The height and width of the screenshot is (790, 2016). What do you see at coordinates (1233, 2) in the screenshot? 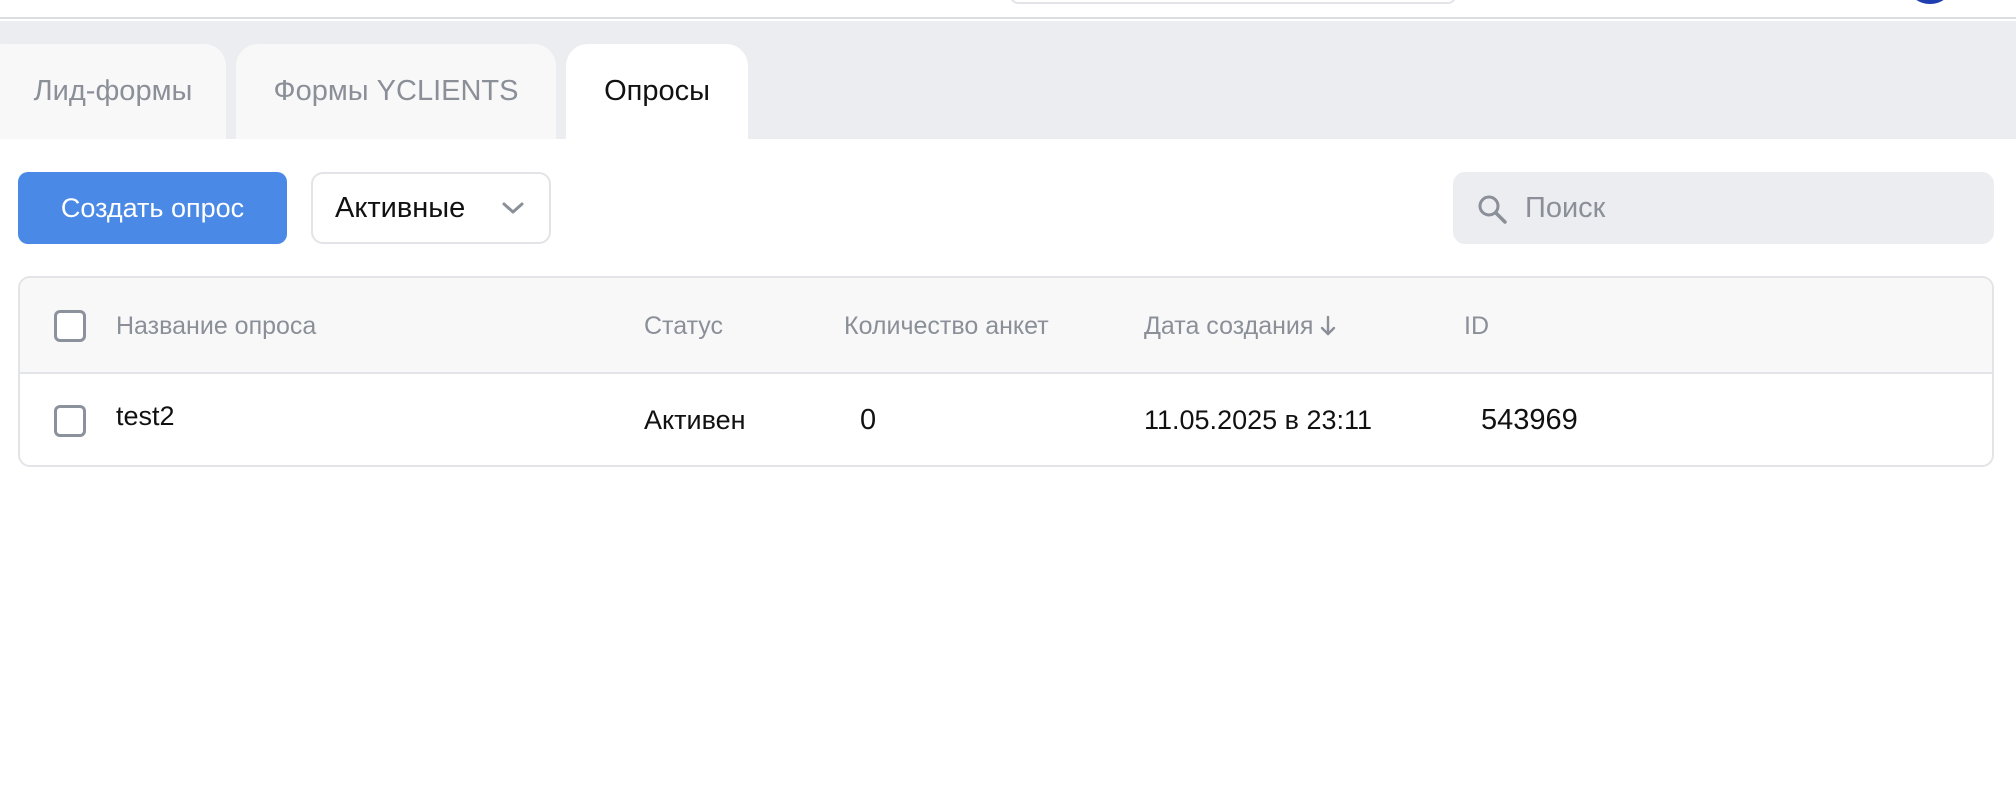
I see `global-search-input` at bounding box center [1233, 2].